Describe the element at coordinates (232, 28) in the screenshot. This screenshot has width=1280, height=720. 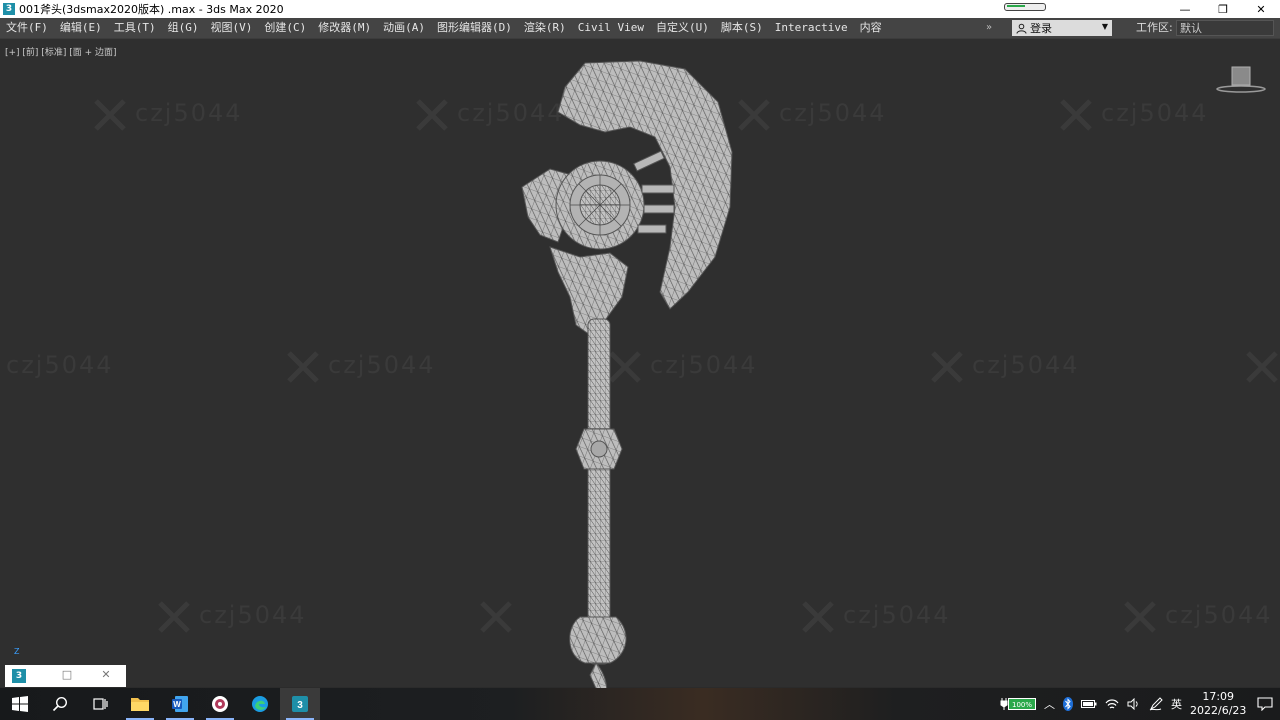
I see `menu-views: 视图(V)` at that location.